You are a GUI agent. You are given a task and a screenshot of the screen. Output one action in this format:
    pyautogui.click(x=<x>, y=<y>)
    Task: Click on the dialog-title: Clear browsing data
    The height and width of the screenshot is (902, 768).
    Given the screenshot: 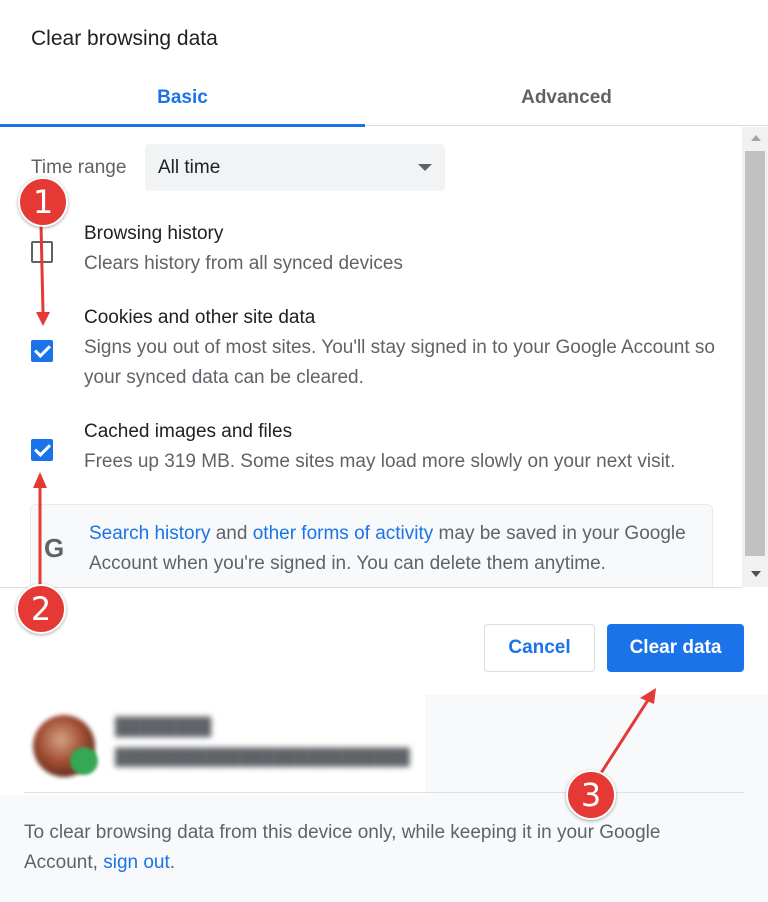 What is the action you would take?
    pyautogui.click(x=124, y=38)
    